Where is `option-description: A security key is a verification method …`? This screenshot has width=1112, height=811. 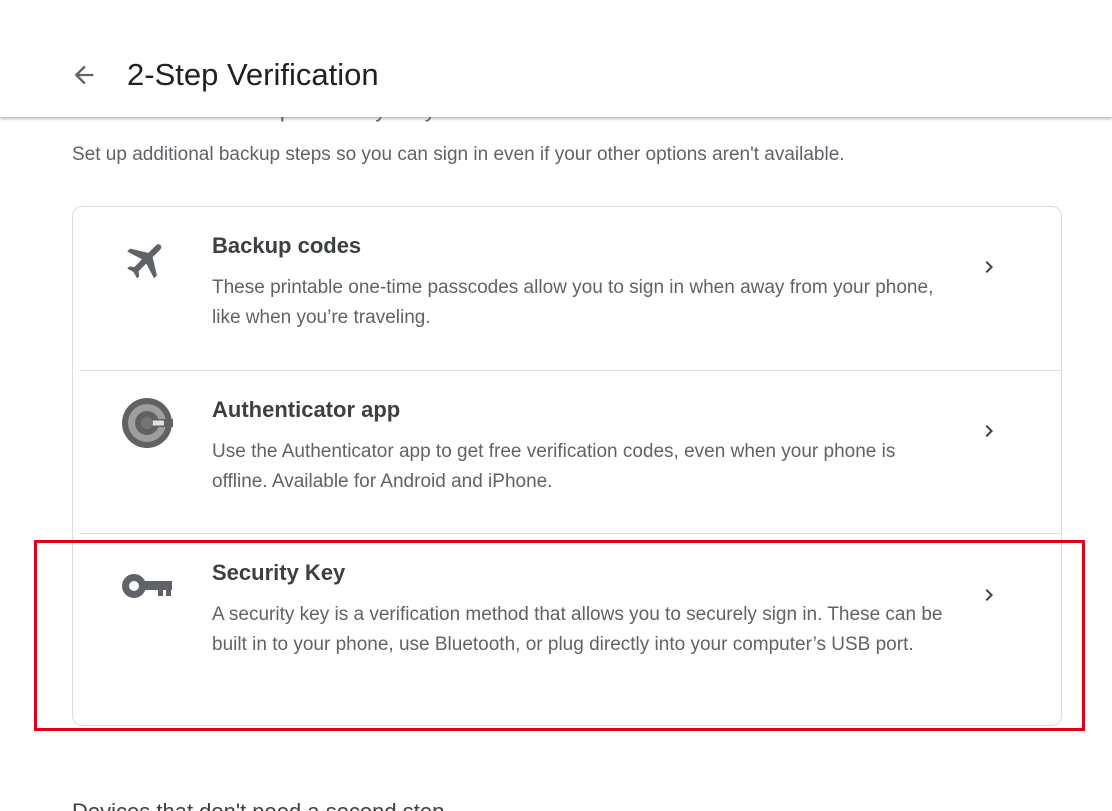 option-description: A security key is a verification method … is located at coordinates (577, 629).